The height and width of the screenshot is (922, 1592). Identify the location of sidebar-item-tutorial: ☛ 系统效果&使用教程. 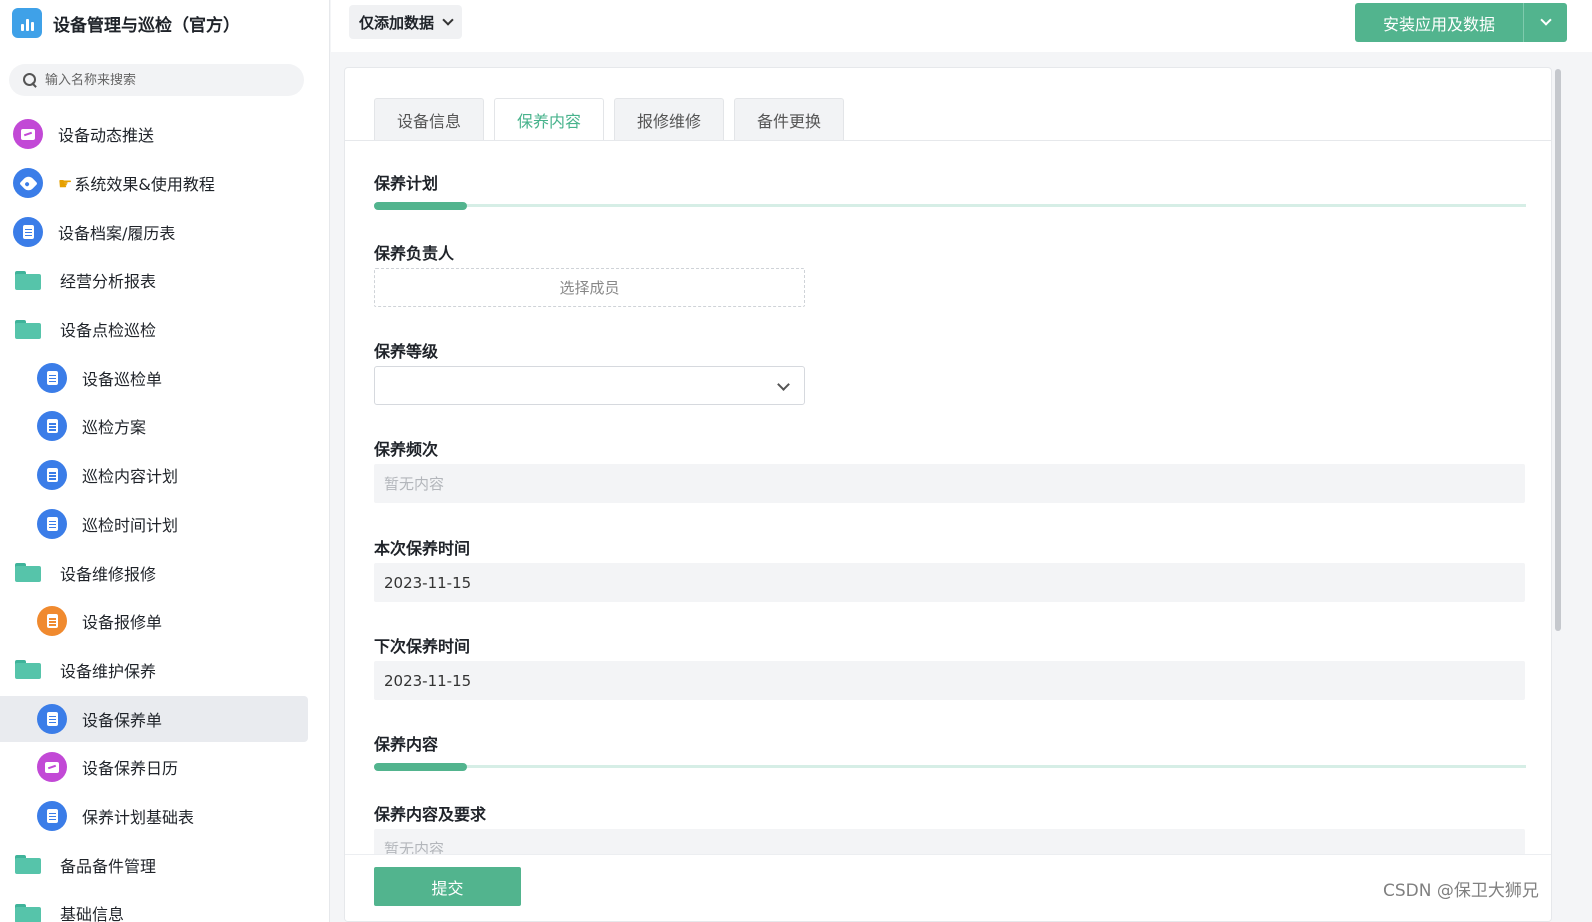
(164, 183).